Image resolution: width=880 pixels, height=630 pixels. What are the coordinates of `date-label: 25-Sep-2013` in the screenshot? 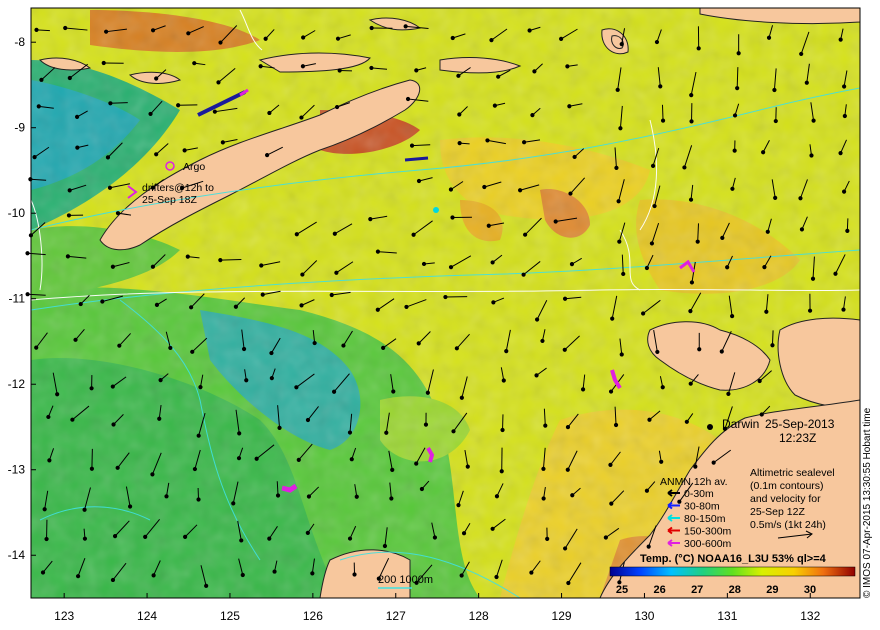 It's located at (800, 424).